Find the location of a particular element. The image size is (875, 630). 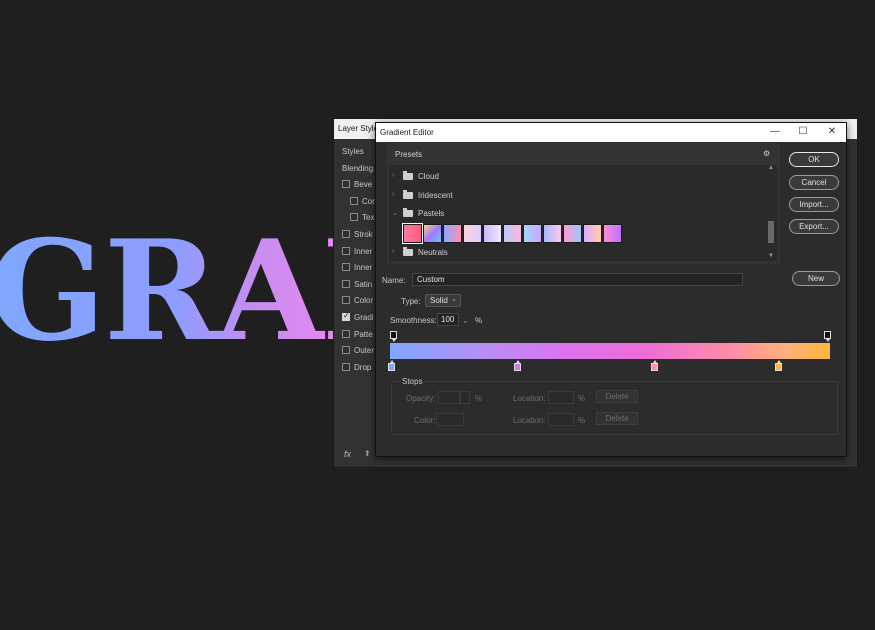

opacity-unit: % is located at coordinates (479, 398).